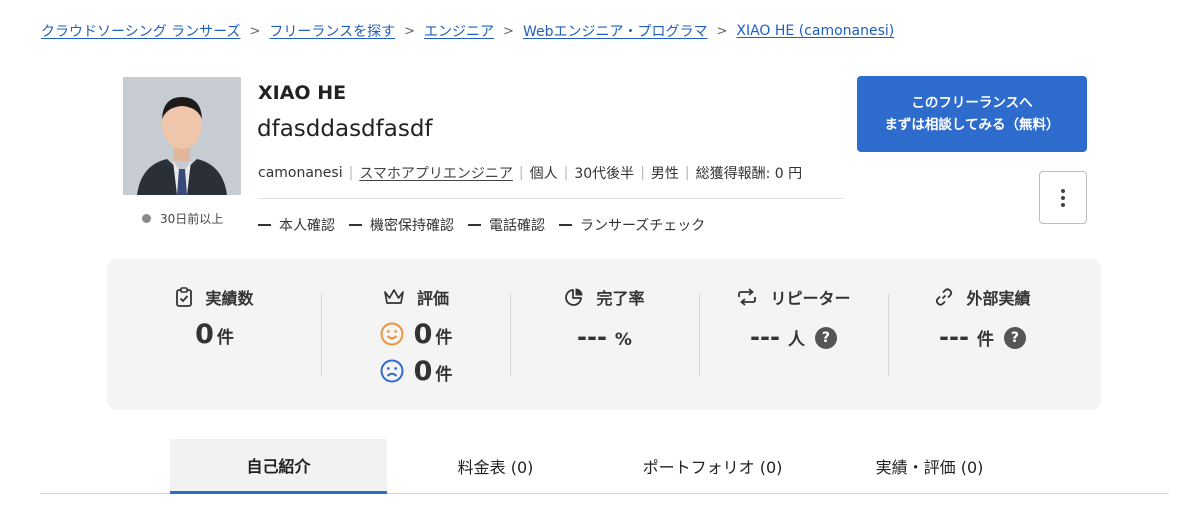  I want to click on stat-rating: 評価 0 件 0 件, so click(416, 334).